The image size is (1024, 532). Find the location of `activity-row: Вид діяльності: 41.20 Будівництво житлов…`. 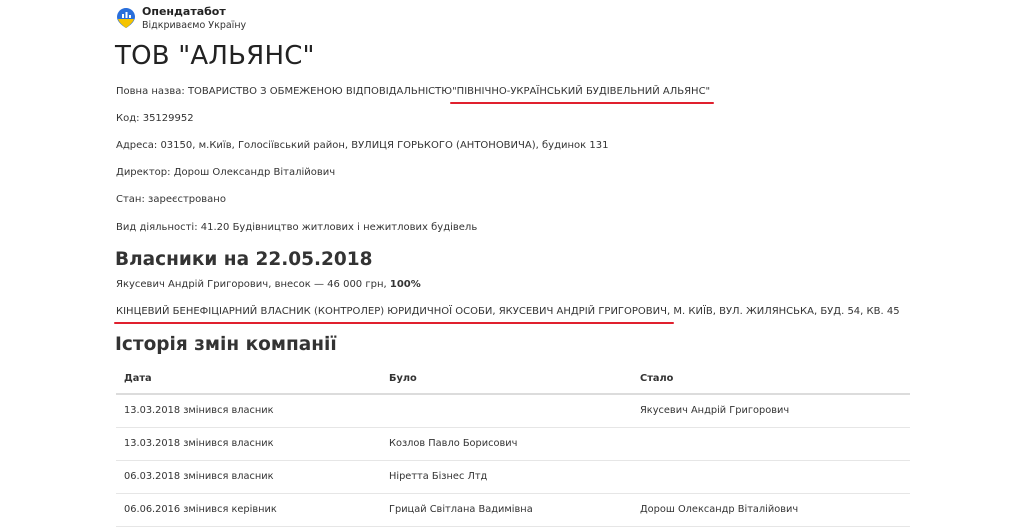

activity-row: Вид діяльності: 41.20 Будівництво житлов… is located at coordinates (296, 228).